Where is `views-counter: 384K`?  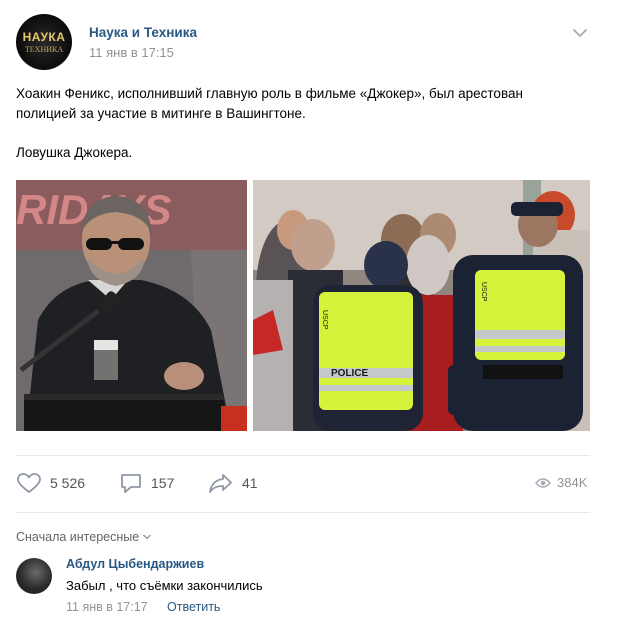
views-counter: 384K is located at coordinates (561, 482).